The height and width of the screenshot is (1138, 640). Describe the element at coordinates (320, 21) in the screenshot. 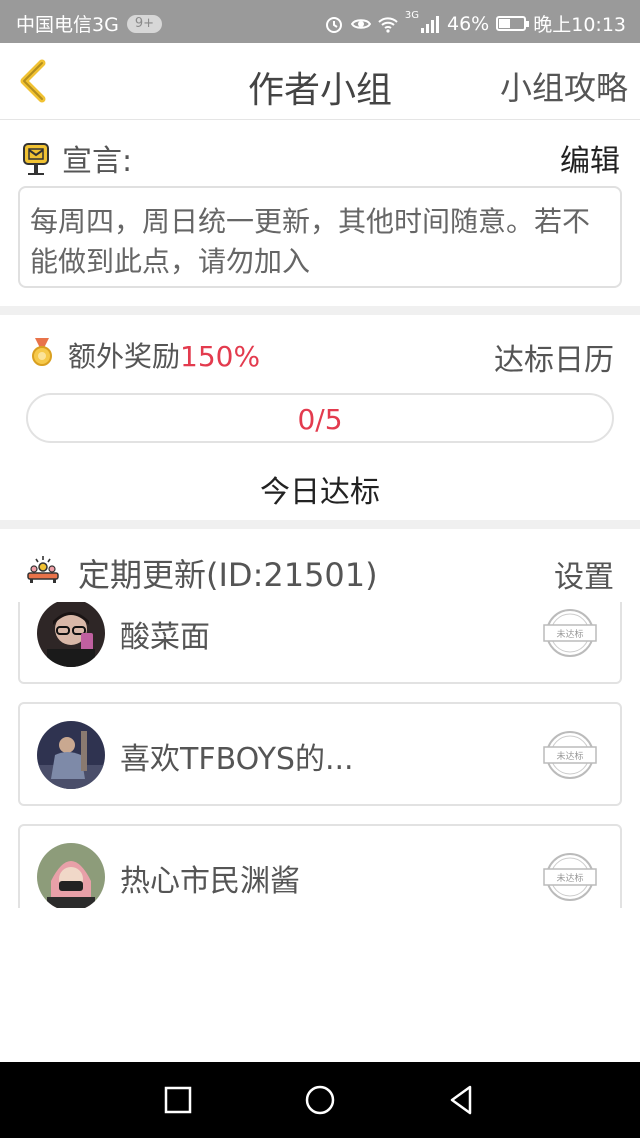

I see `status-bar: 中国电信3G 9+ 3G 46% 晚上10:13` at that location.